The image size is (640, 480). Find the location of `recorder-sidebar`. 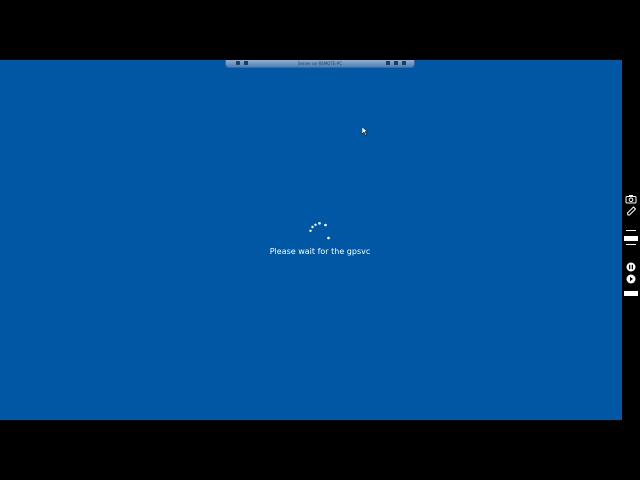

recorder-sidebar is located at coordinates (631, 240).